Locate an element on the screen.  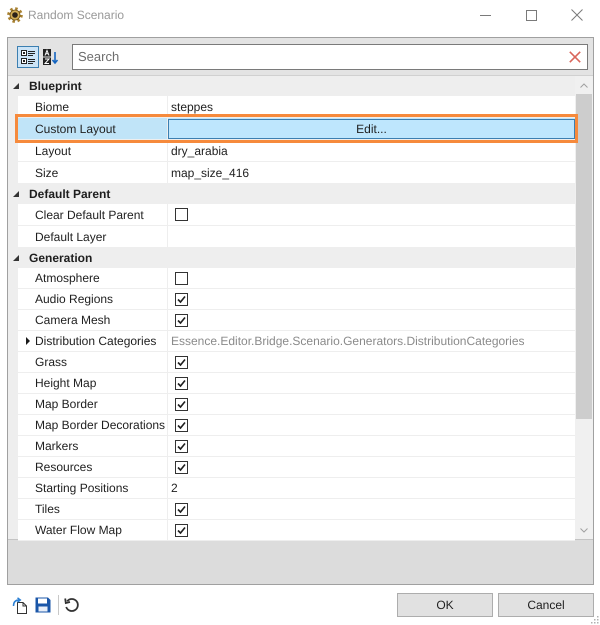
property-row: Water Flow Map is located at coordinates (296, 530).